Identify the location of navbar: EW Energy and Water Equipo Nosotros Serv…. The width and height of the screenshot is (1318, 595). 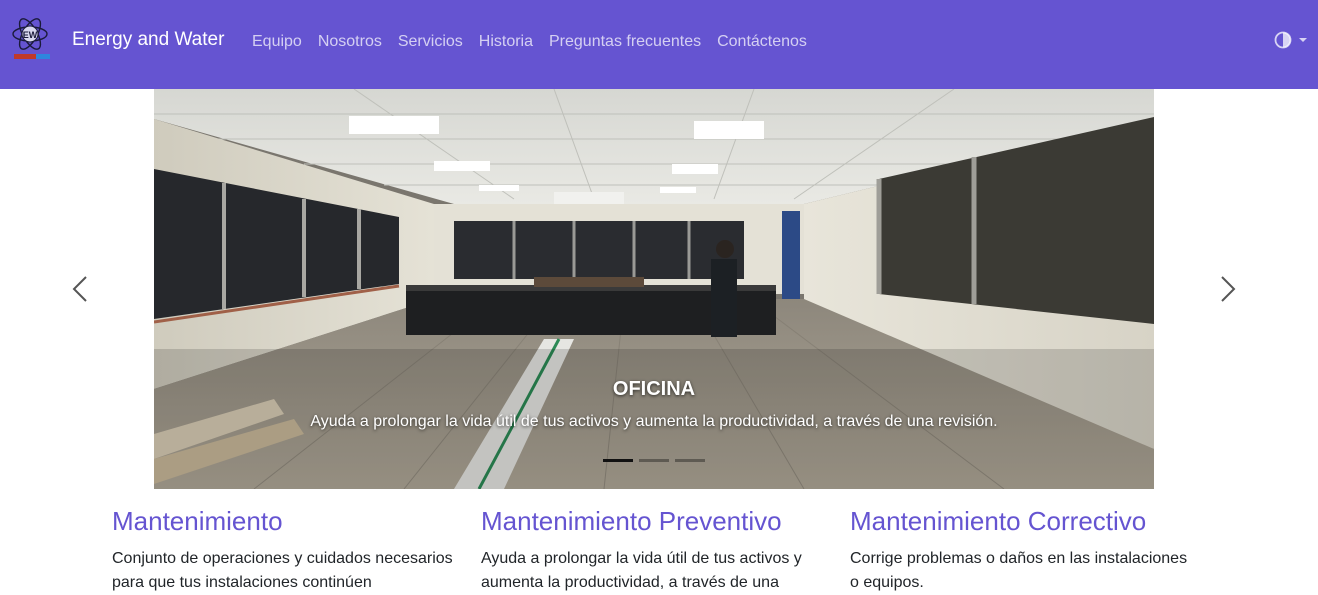
(659, 44).